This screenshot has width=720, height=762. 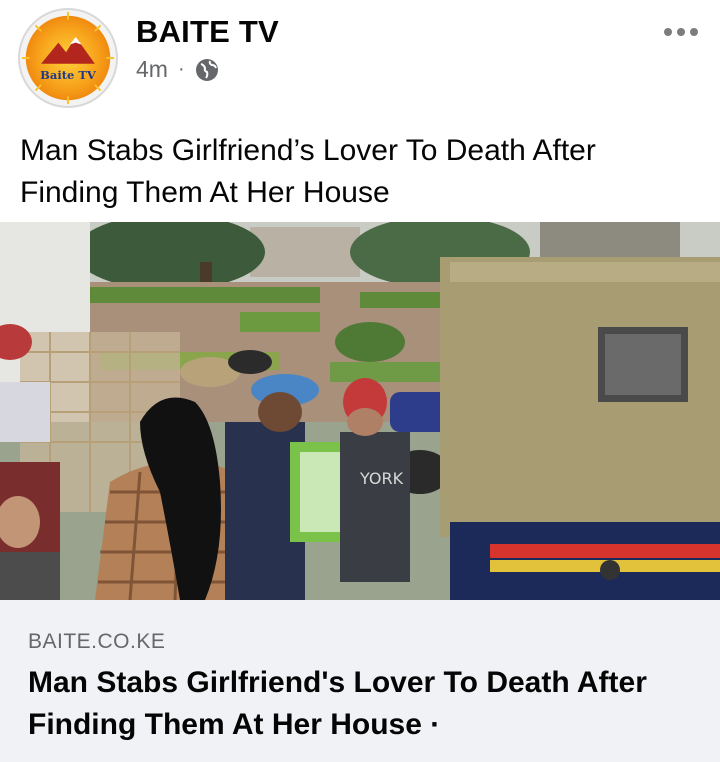 What do you see at coordinates (681, 32) in the screenshot?
I see `more-options-icon` at bounding box center [681, 32].